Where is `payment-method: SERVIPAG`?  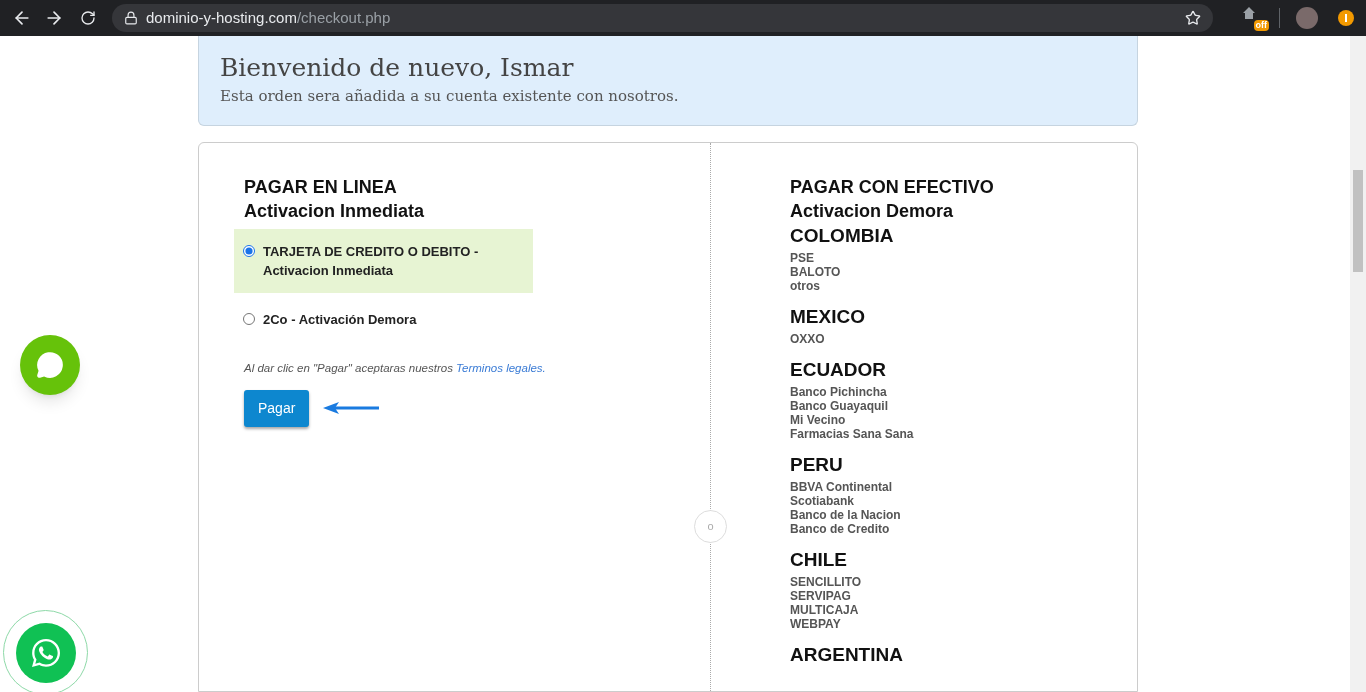 payment-method: SERVIPAG is located at coordinates (821, 595).